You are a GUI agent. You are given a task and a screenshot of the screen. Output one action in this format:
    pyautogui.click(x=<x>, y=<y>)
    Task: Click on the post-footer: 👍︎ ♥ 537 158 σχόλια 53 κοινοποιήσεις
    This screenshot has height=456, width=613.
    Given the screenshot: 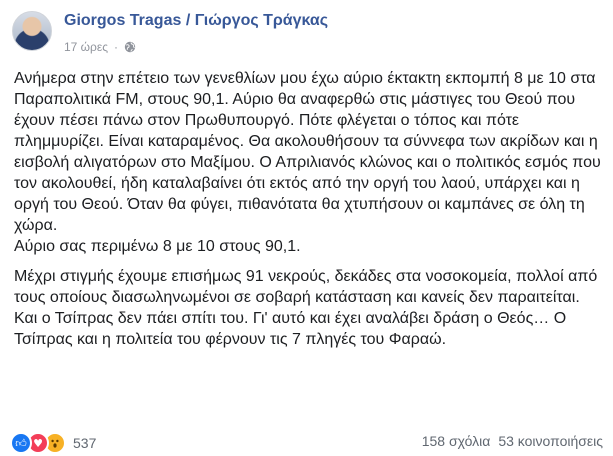 What is the action you would take?
    pyautogui.click(x=306, y=442)
    